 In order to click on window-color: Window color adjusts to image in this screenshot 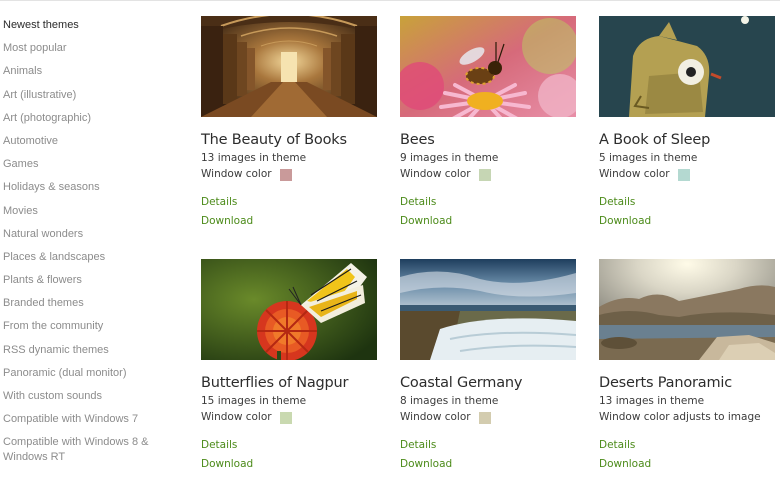, I will do `click(688, 417)`.